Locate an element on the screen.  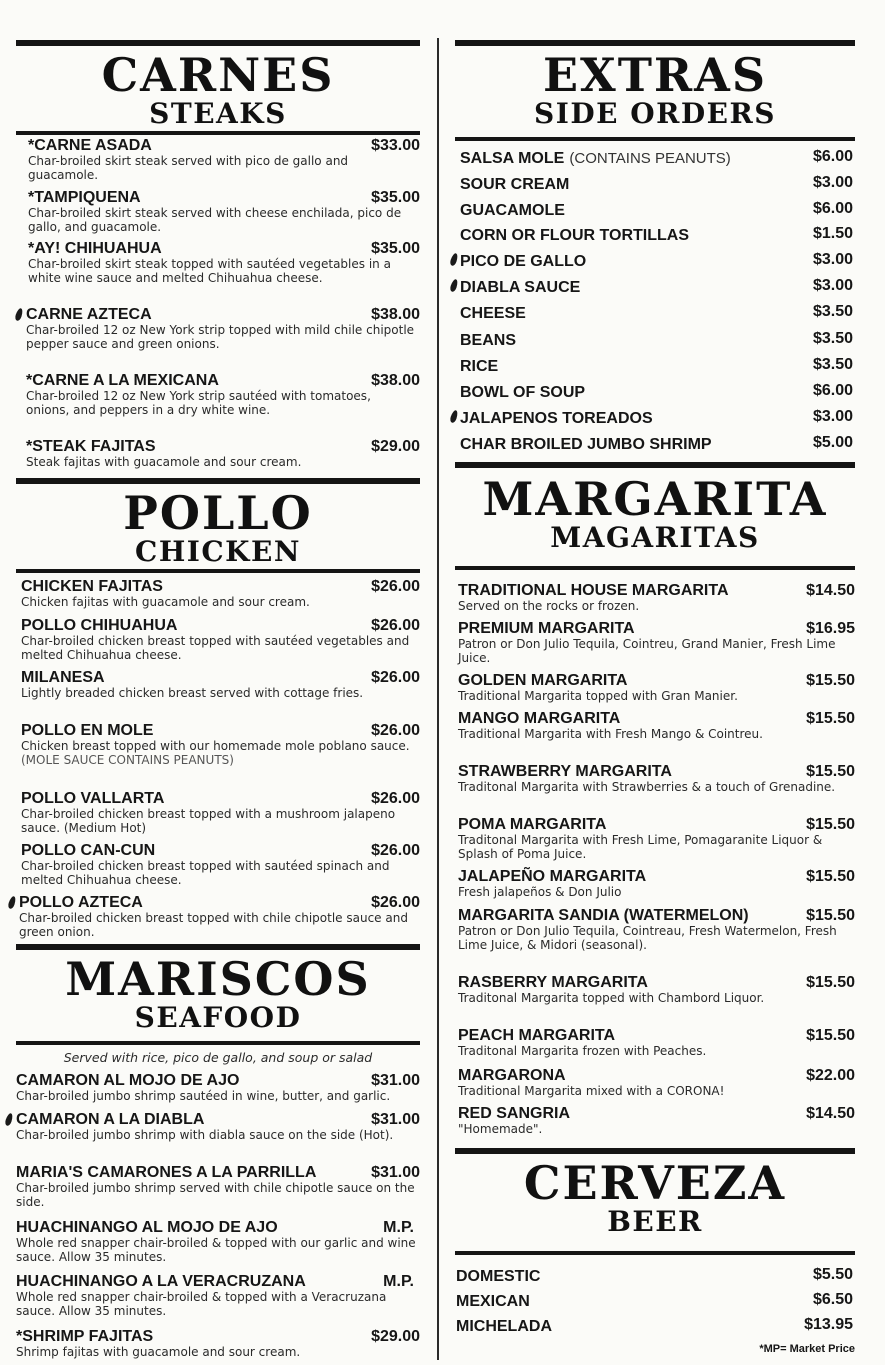
cerveza-heading: CERVEZA BEER is located at coordinates (655, 1198).